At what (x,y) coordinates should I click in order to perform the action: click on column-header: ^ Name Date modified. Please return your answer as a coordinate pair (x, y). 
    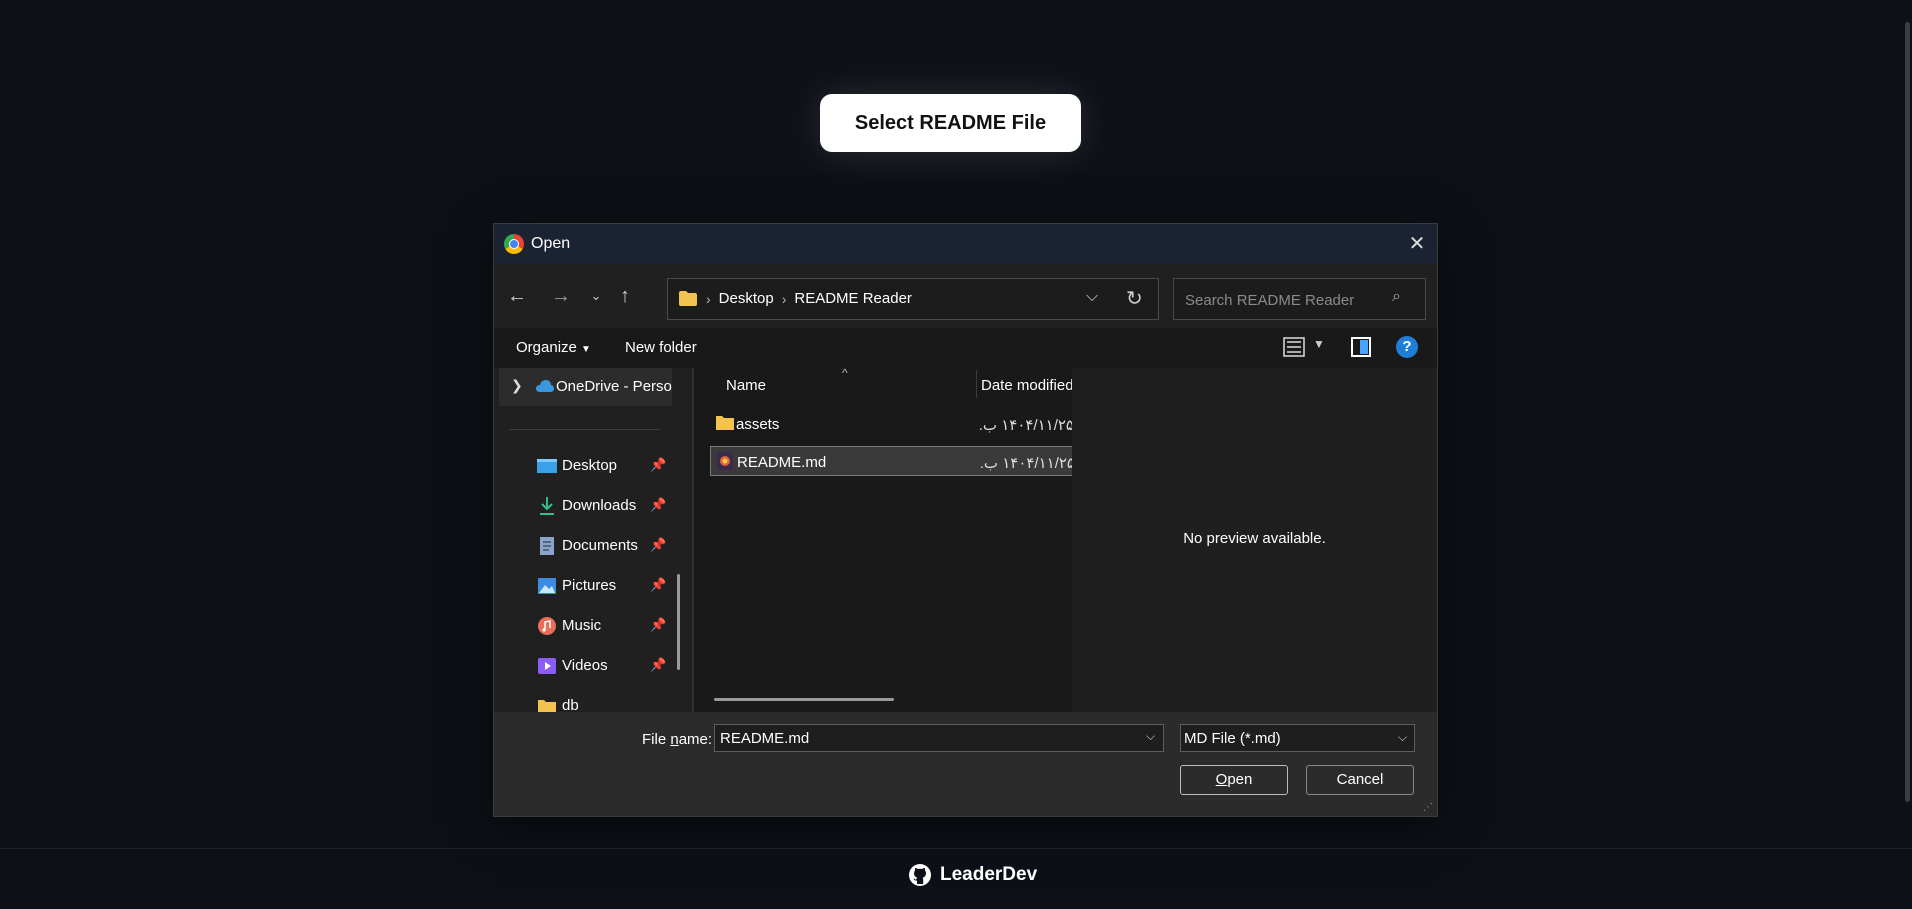
    Looking at the image, I should click on (884, 384).